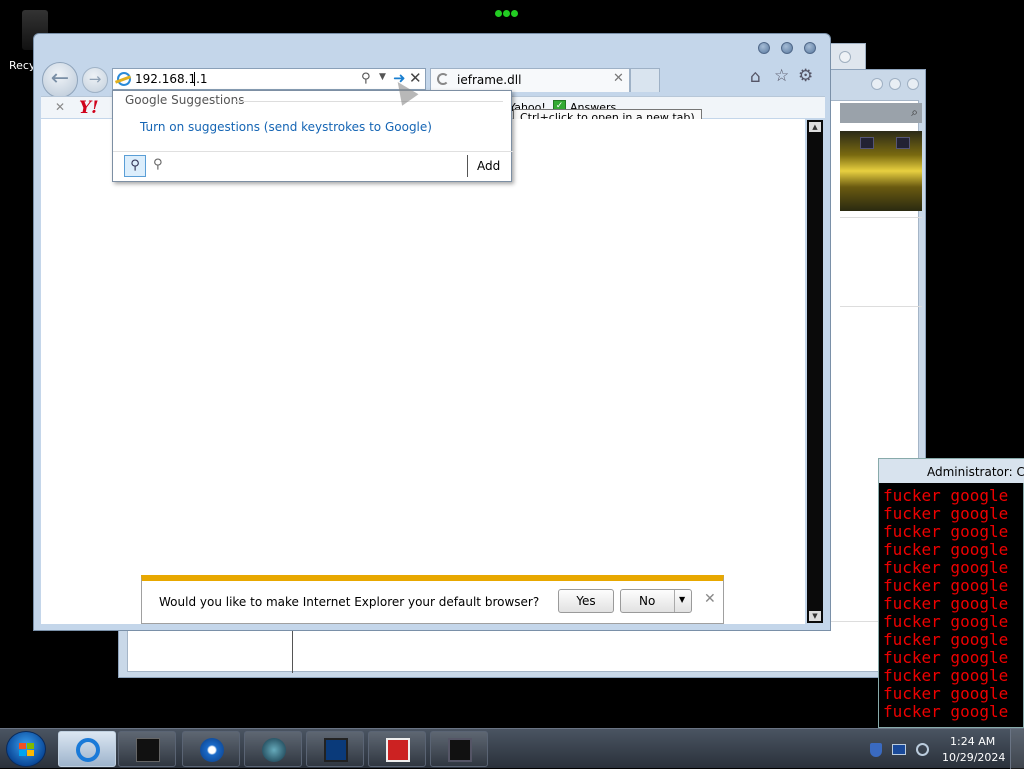 Image resolution: width=1024 pixels, height=769 pixels. I want to click on gear-icon: ⚙, so click(805, 76).